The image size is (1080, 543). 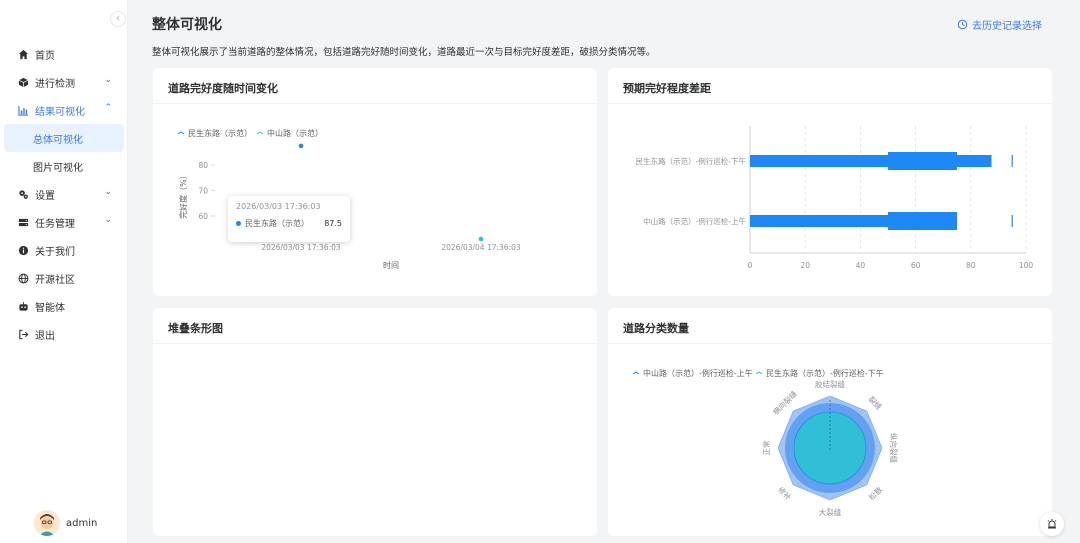 I want to click on legend-label: 民生东路（示范）-例行巡检-下午, so click(x=825, y=373).